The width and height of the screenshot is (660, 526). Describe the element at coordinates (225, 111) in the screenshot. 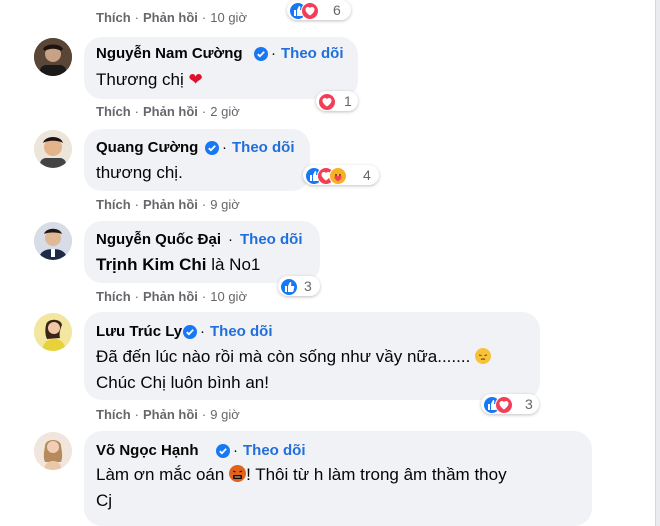

I see `timestamp: 2 giờ` at that location.